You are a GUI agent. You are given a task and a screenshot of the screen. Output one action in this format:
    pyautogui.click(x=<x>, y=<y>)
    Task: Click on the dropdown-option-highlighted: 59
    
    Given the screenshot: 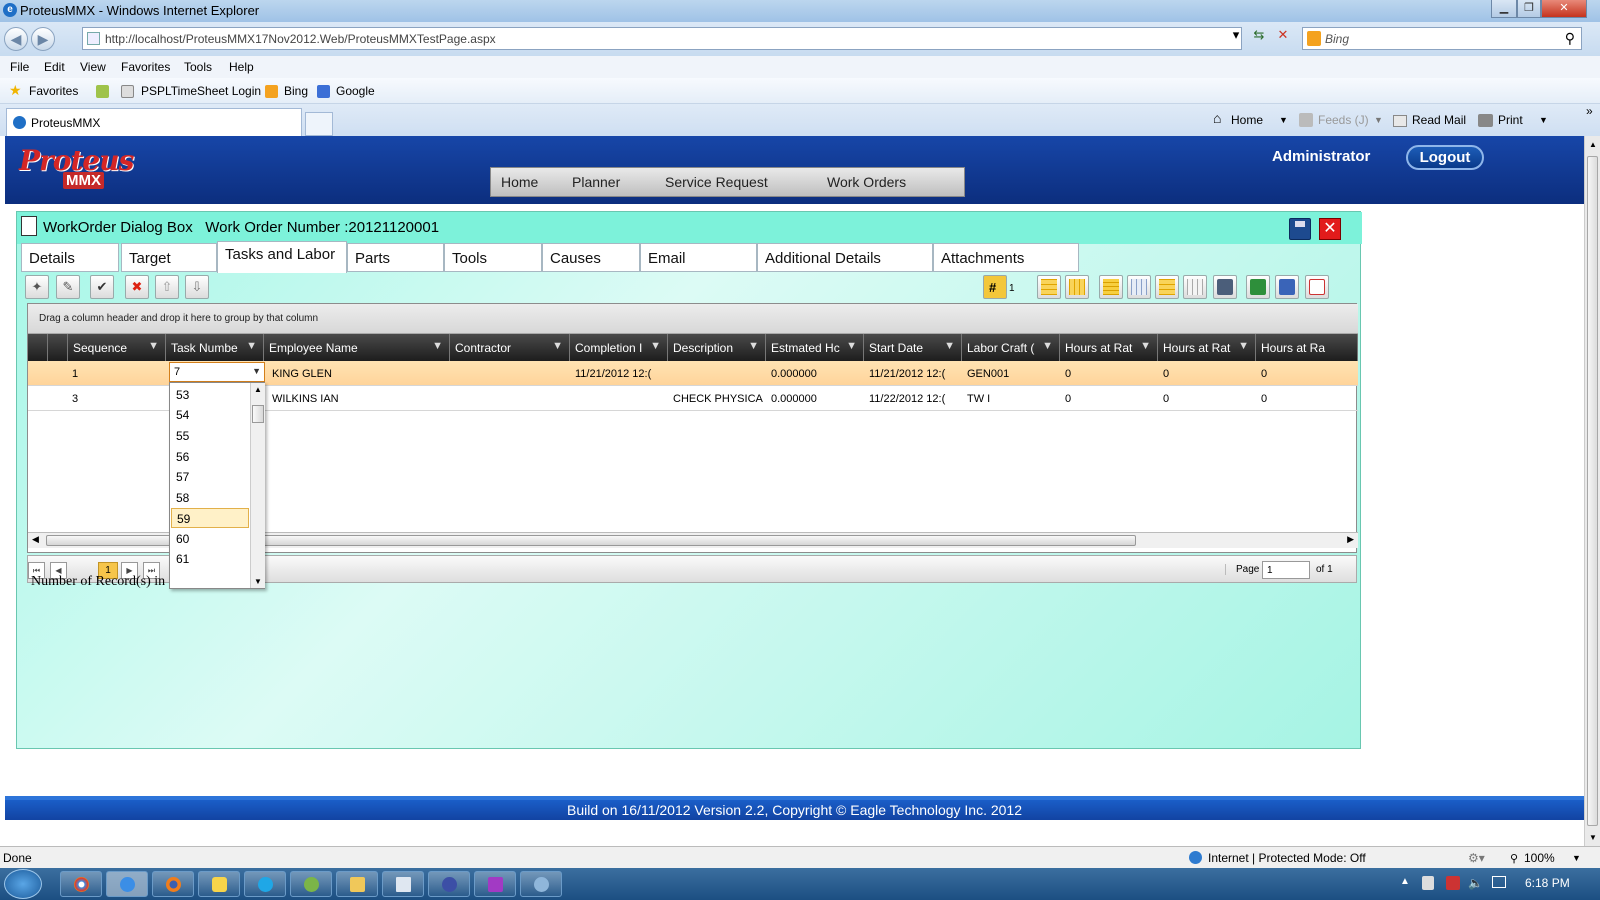 What is the action you would take?
    pyautogui.click(x=210, y=518)
    